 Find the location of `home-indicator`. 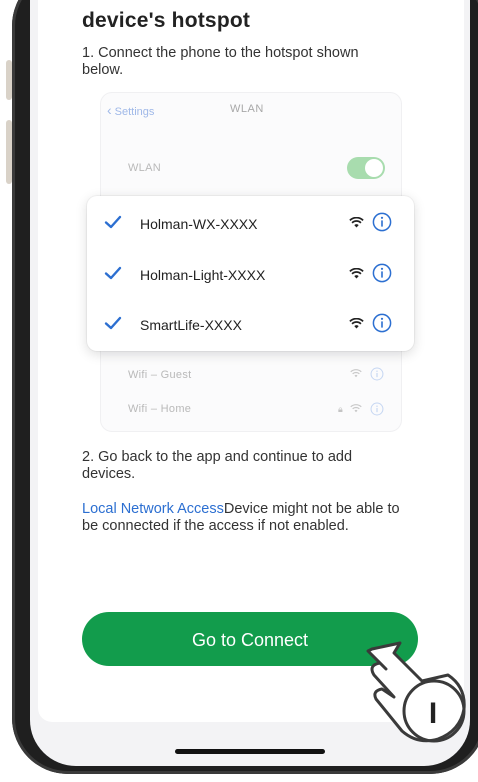

home-indicator is located at coordinates (250, 751).